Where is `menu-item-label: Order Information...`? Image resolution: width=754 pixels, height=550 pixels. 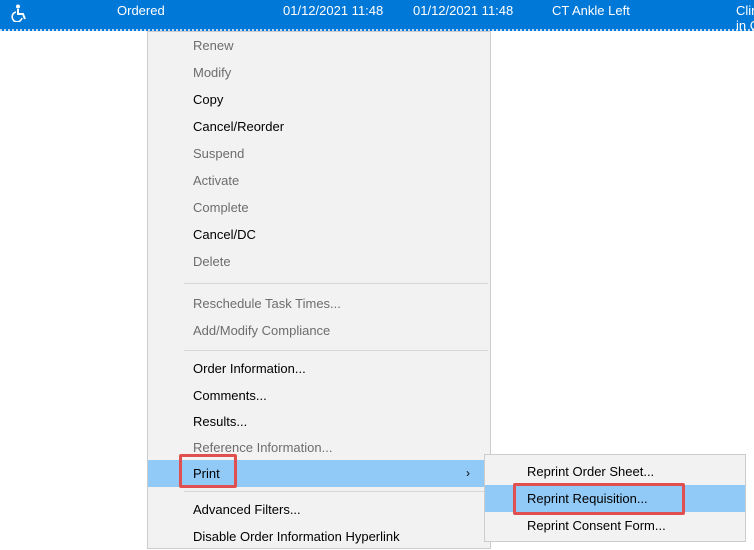
menu-item-label: Order Information... is located at coordinates (249, 368).